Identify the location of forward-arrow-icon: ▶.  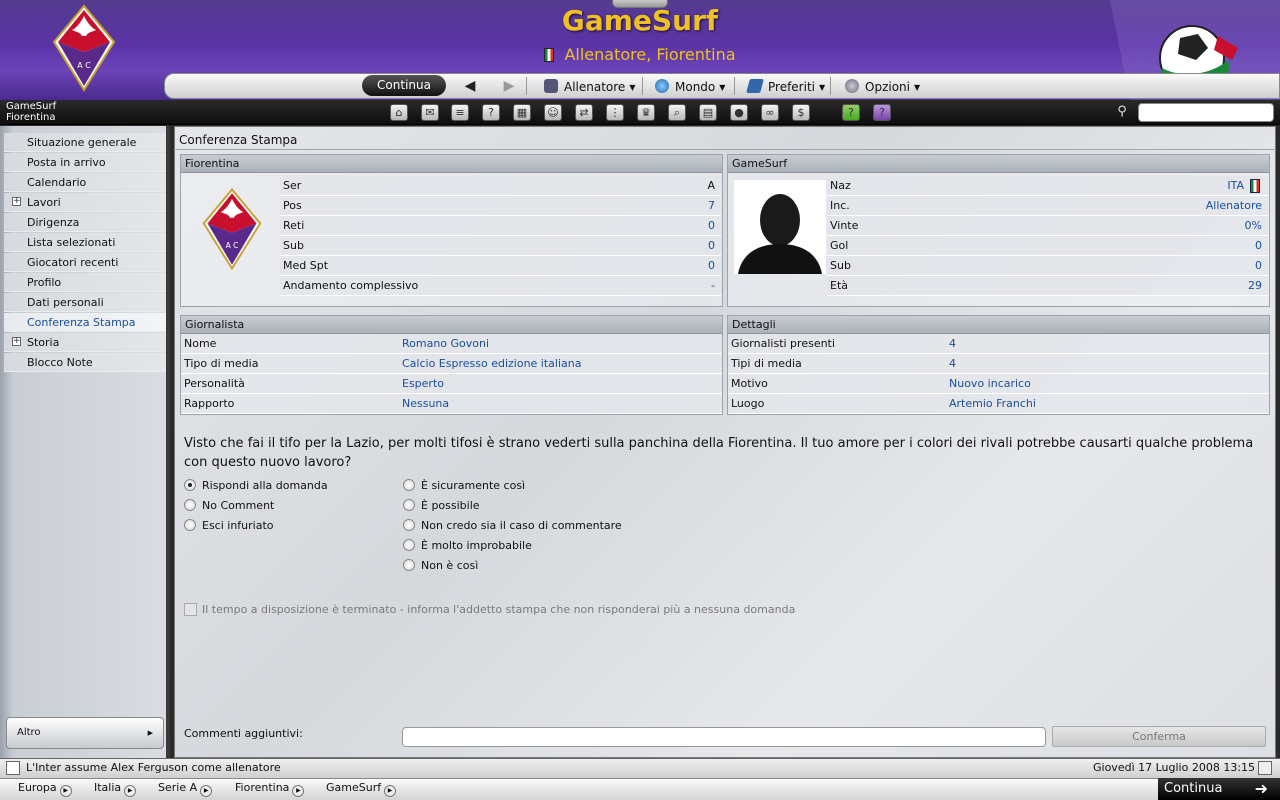
(509, 86).